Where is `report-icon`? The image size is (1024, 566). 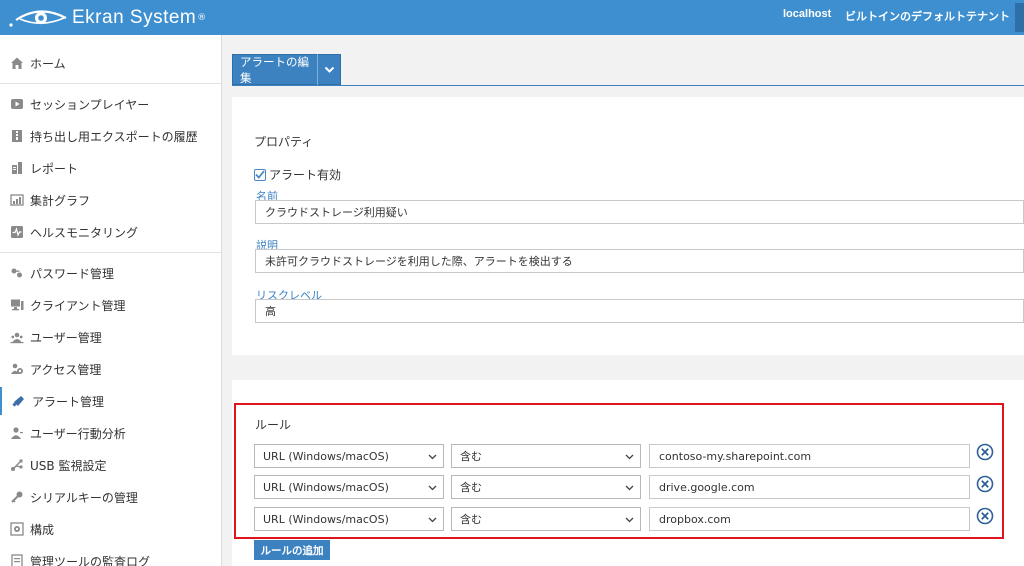
report-icon is located at coordinates (17, 168).